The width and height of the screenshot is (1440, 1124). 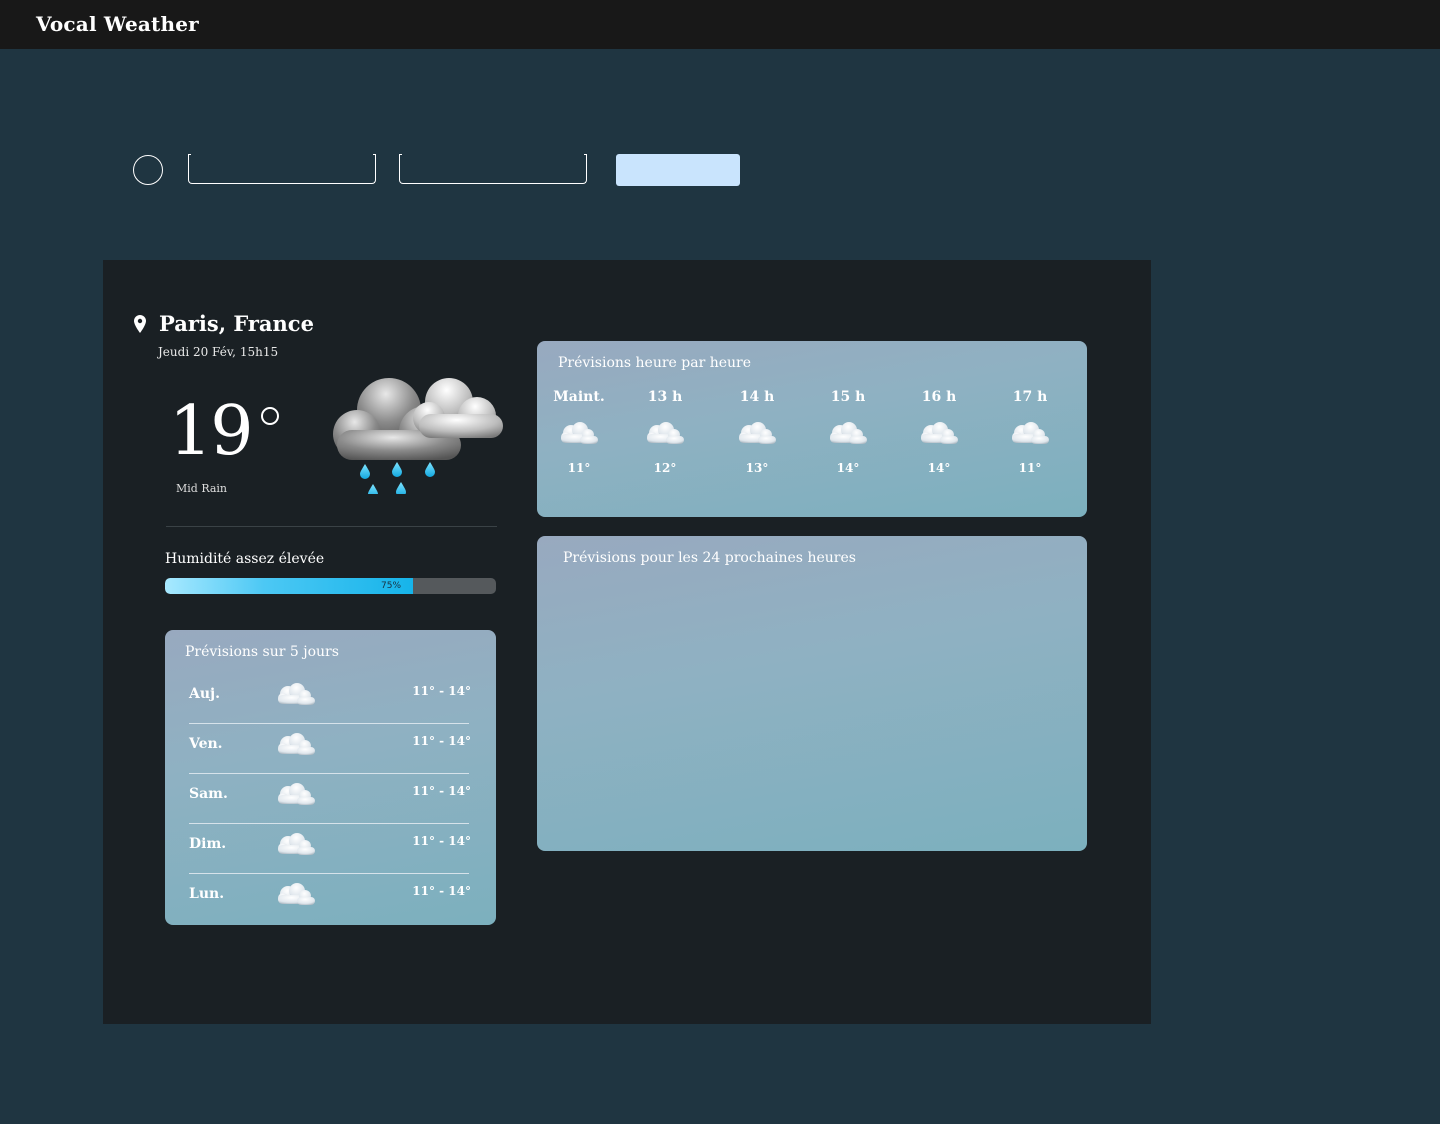 What do you see at coordinates (665, 468) in the screenshot?
I see `hour-temp: 12°` at bounding box center [665, 468].